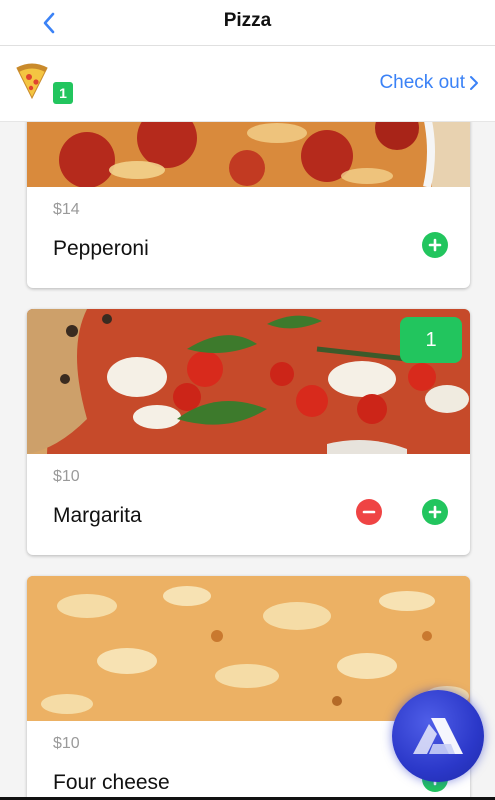 Image resolution: width=495 pixels, height=800 pixels. Describe the element at coordinates (66, 209) in the screenshot. I see `product-price: $14` at that location.